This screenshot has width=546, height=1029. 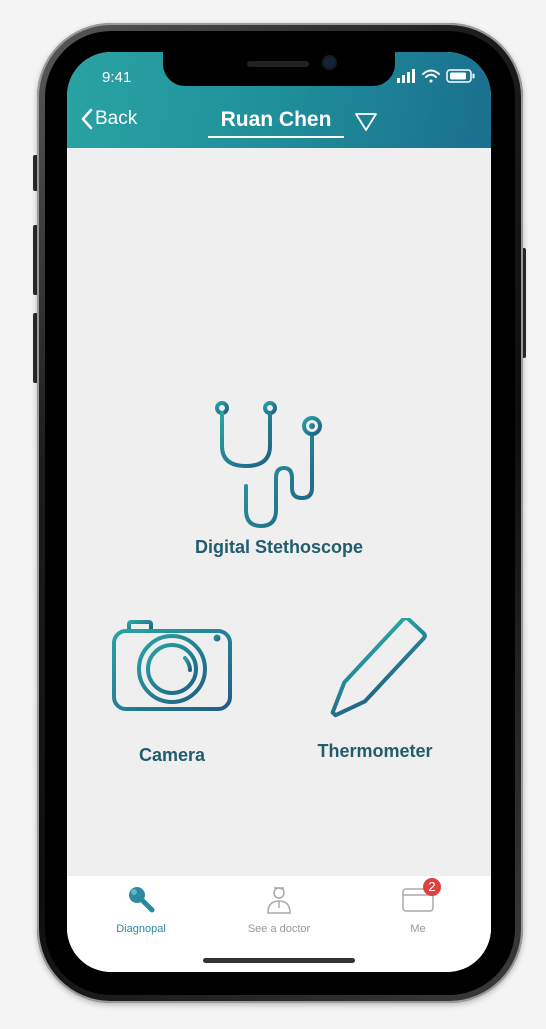 I want to click on stethoscope-icon, so click(x=264, y=464).